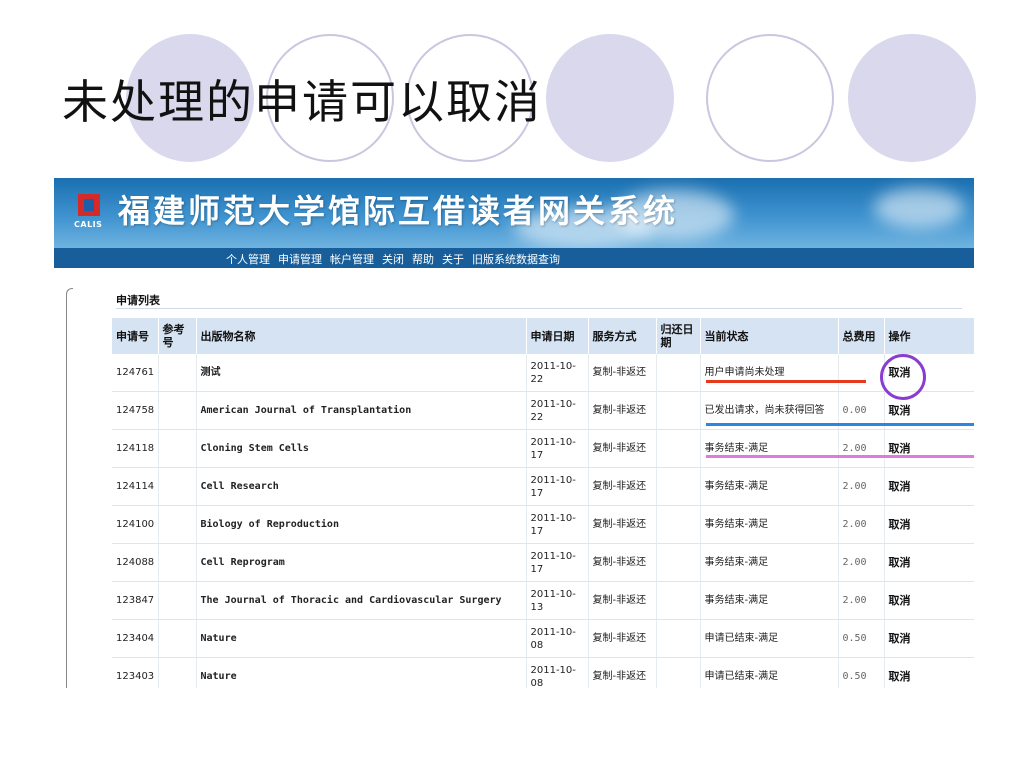 The width and height of the screenshot is (1024, 768). Describe the element at coordinates (135, 562) in the screenshot. I see `request-id: 124088` at that location.